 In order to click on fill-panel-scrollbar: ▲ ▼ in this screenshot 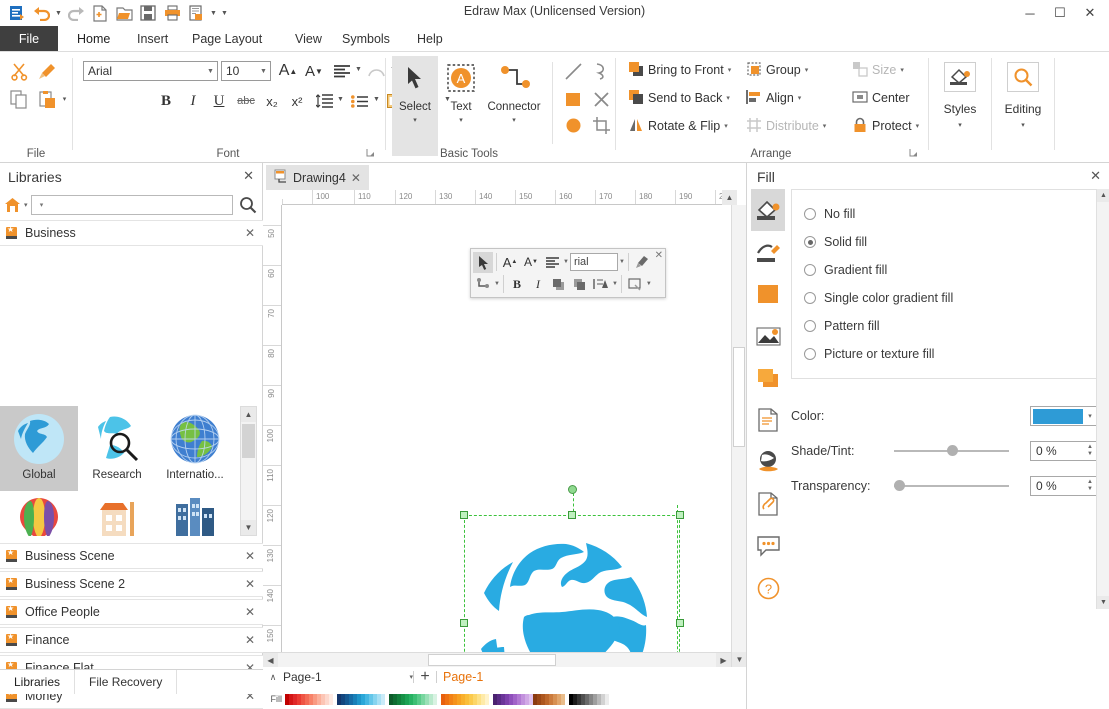, I will do `click(1102, 399)`.